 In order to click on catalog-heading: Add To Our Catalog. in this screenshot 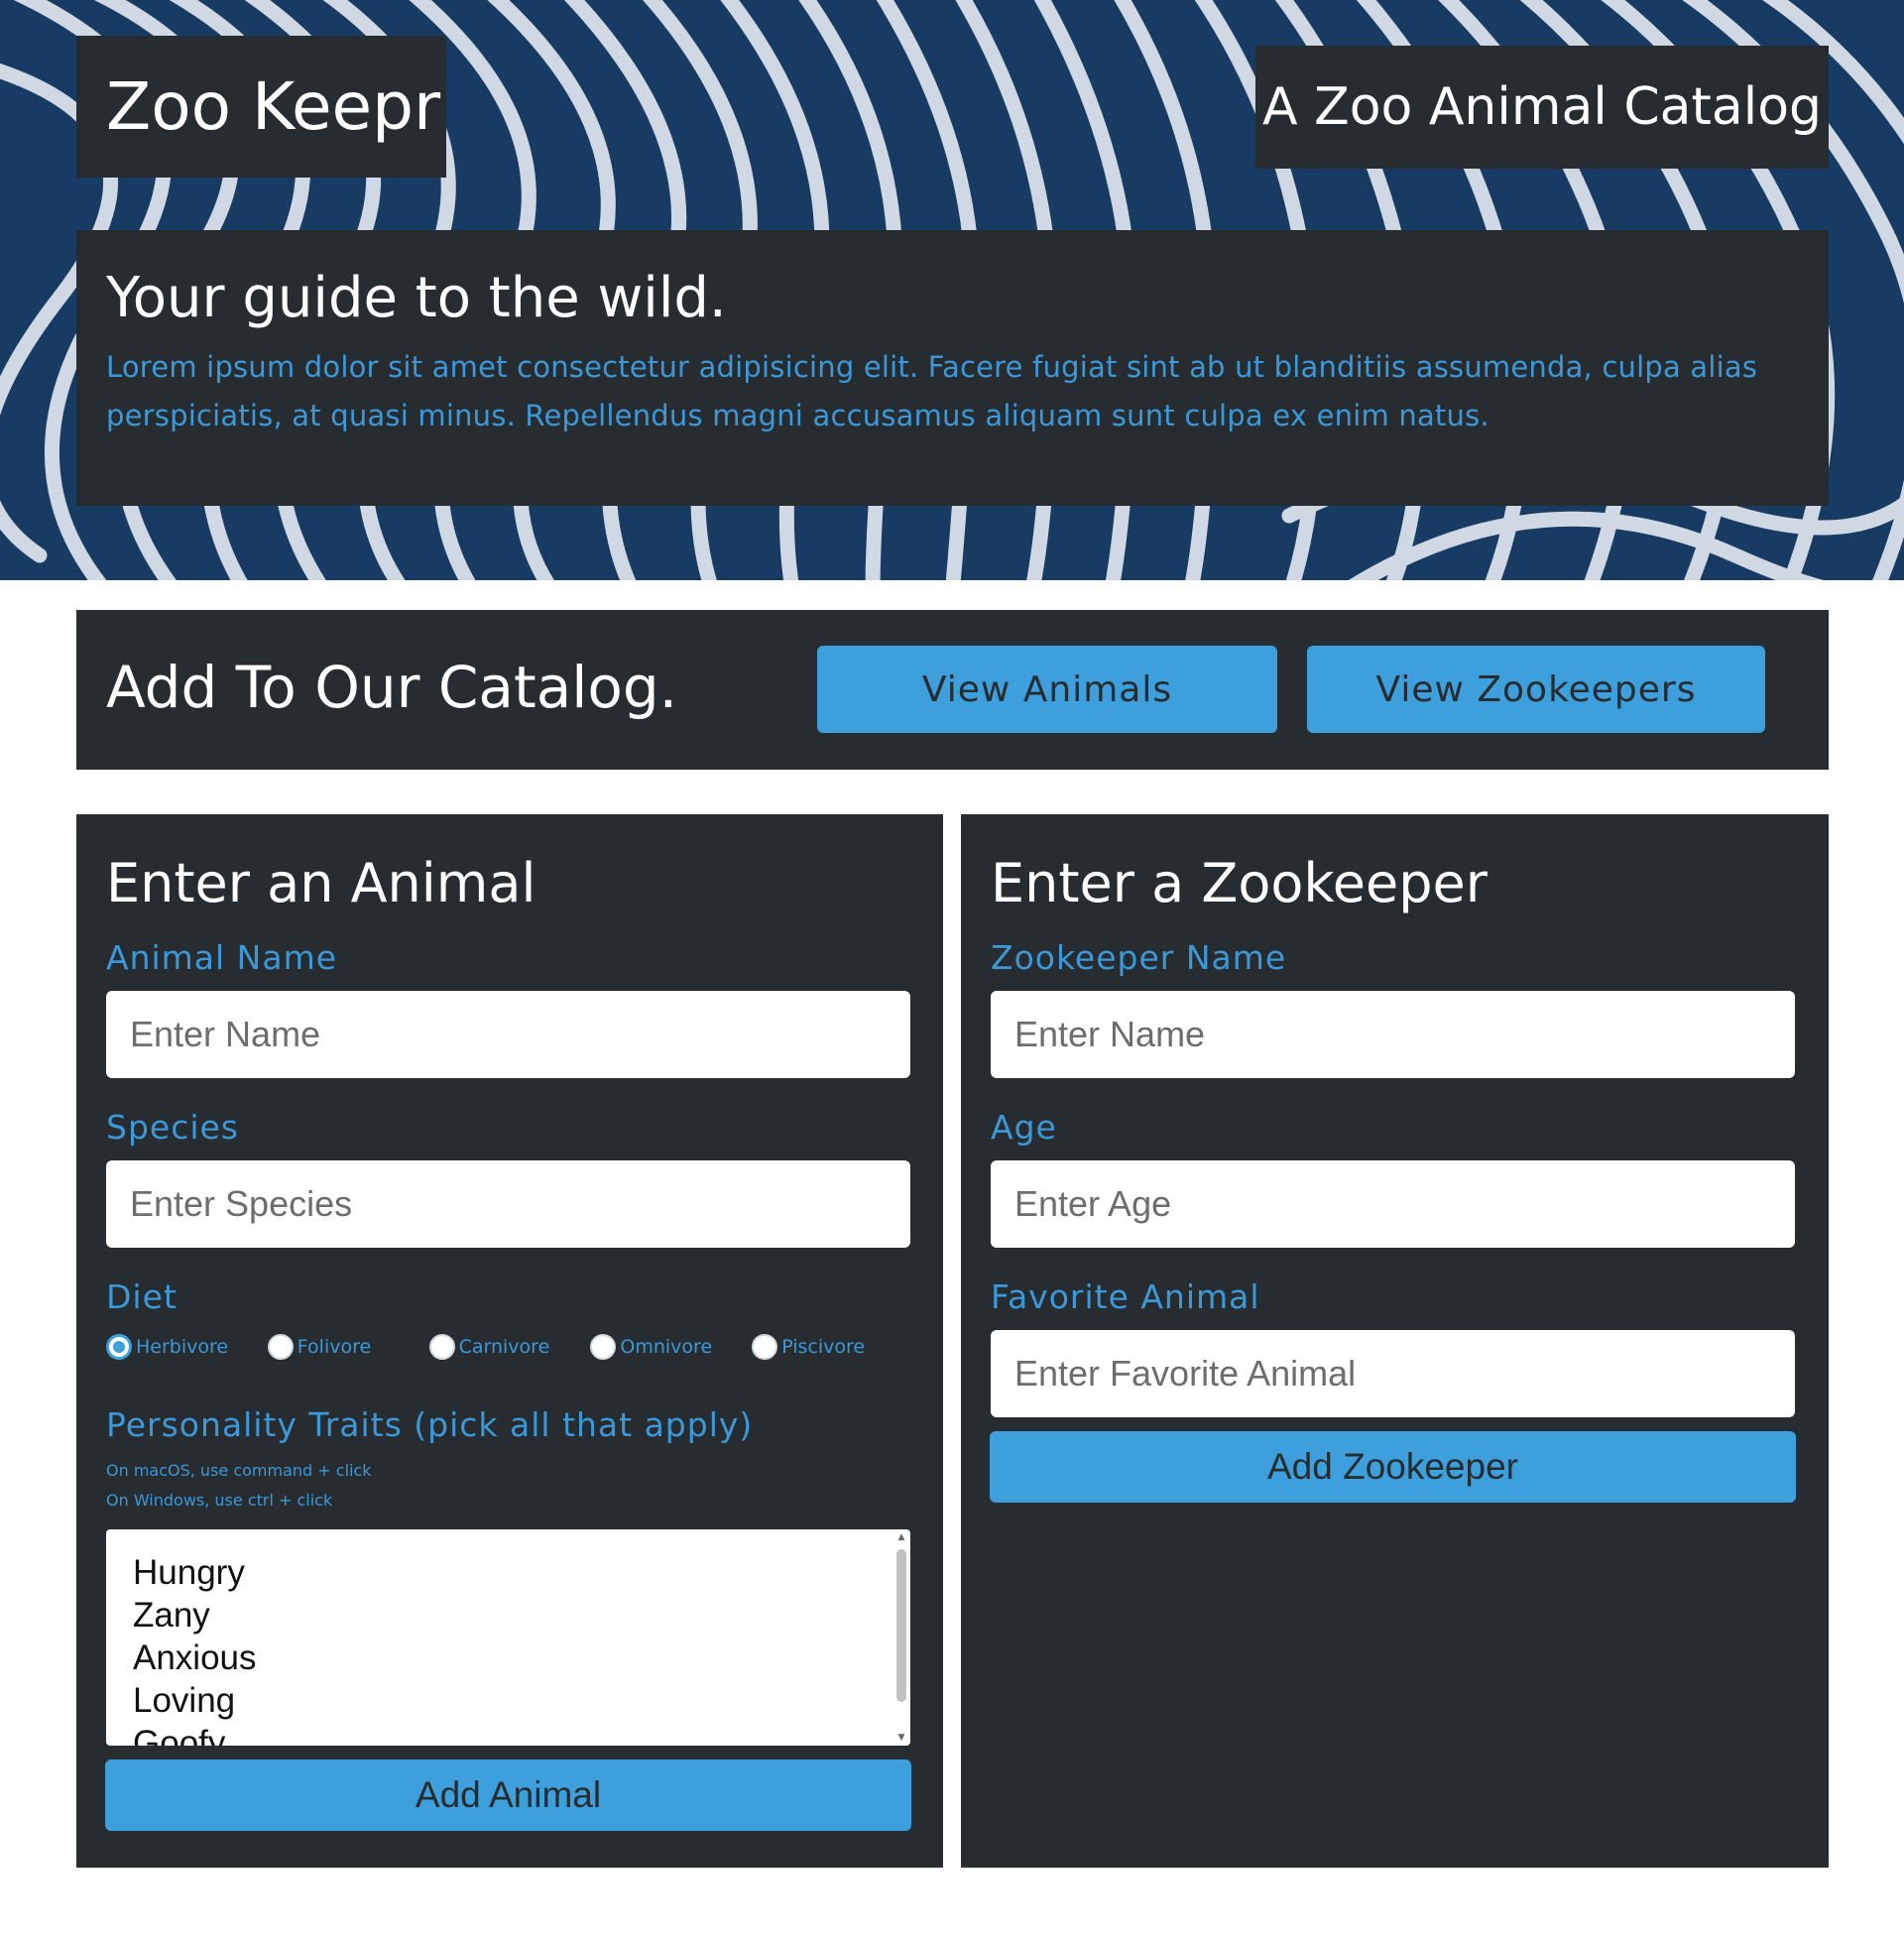, I will do `click(392, 687)`.